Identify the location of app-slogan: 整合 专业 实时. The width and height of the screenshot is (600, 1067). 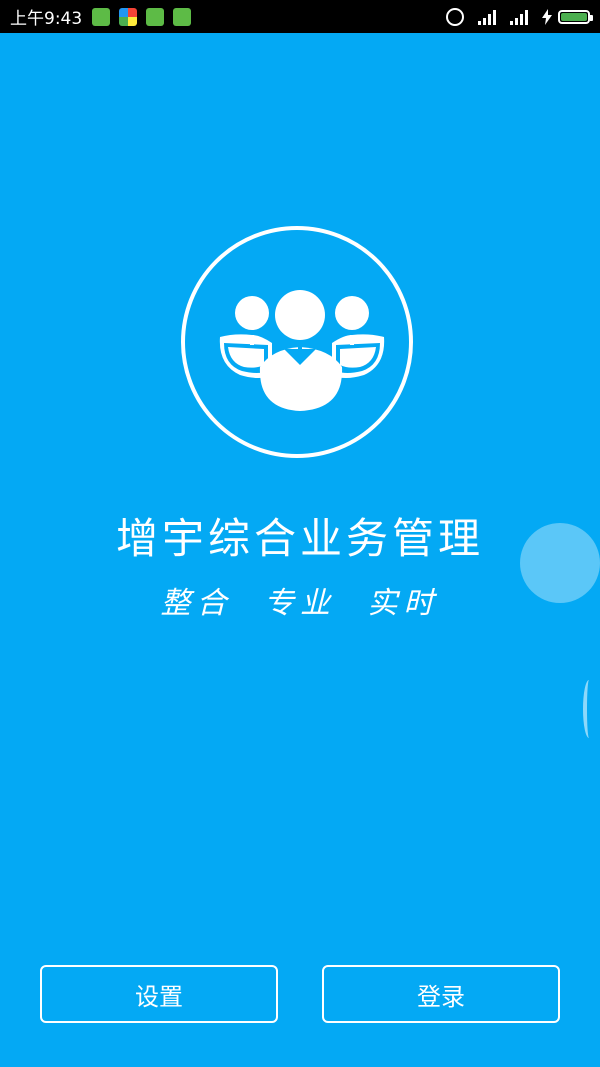
(300, 603).